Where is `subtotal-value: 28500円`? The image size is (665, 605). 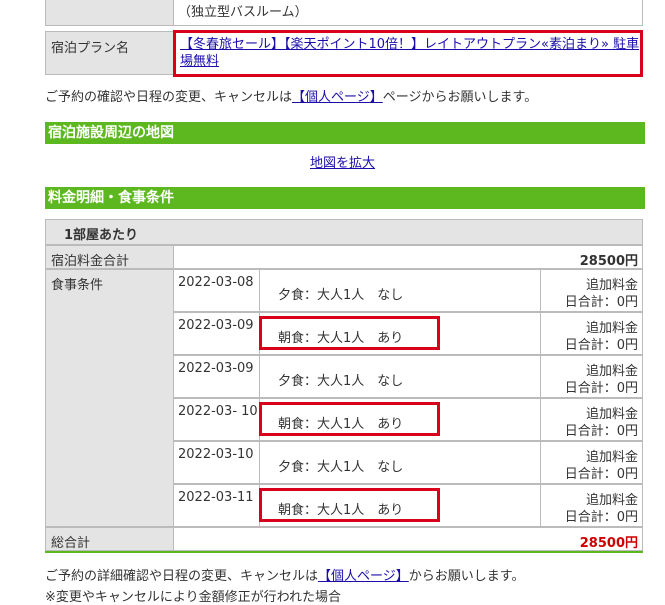 subtotal-value: 28500円 is located at coordinates (608, 261).